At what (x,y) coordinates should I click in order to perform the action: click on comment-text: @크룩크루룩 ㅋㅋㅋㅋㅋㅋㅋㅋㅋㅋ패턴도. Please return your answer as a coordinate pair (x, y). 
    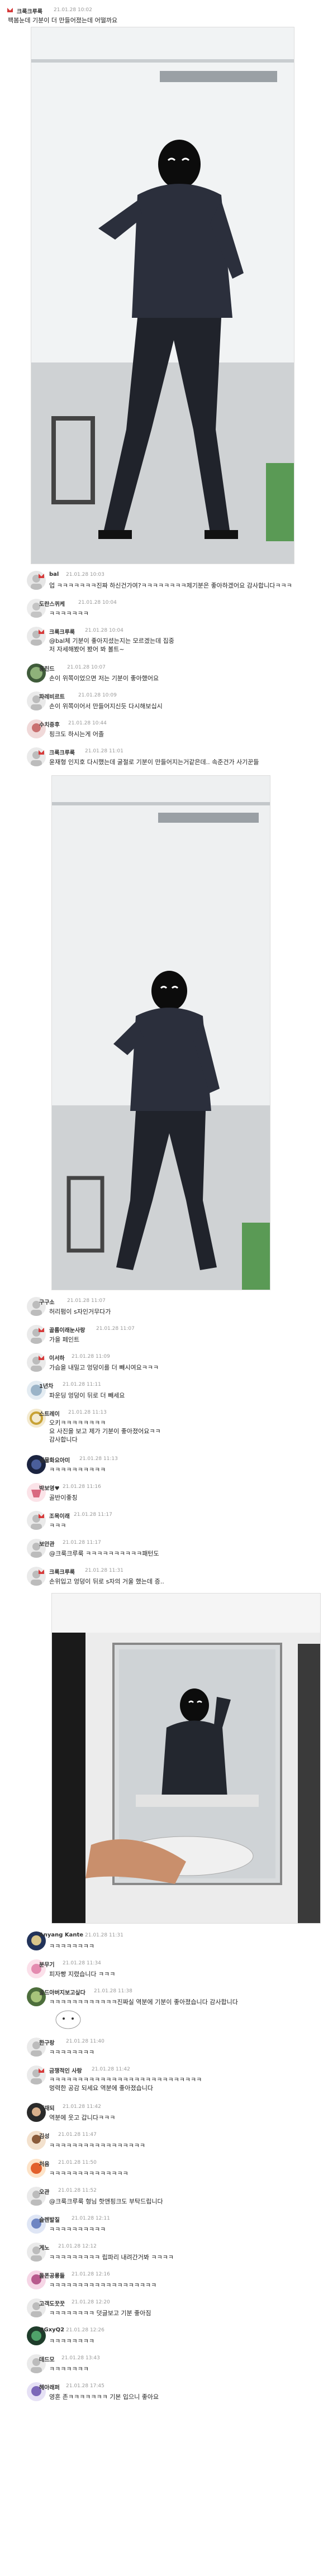
    Looking at the image, I should click on (104, 1554).